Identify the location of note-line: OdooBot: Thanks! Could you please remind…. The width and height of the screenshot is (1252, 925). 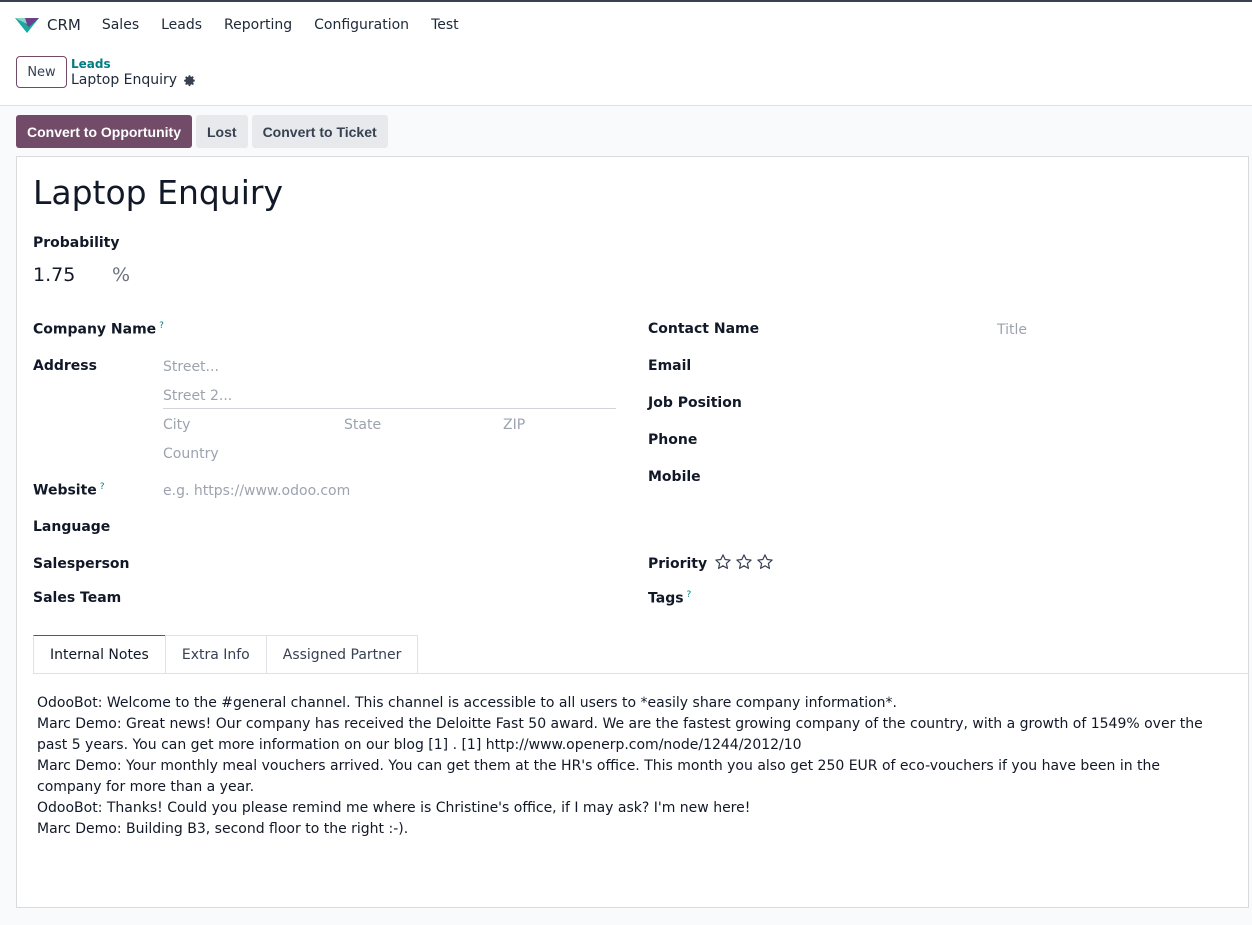
(394, 808).